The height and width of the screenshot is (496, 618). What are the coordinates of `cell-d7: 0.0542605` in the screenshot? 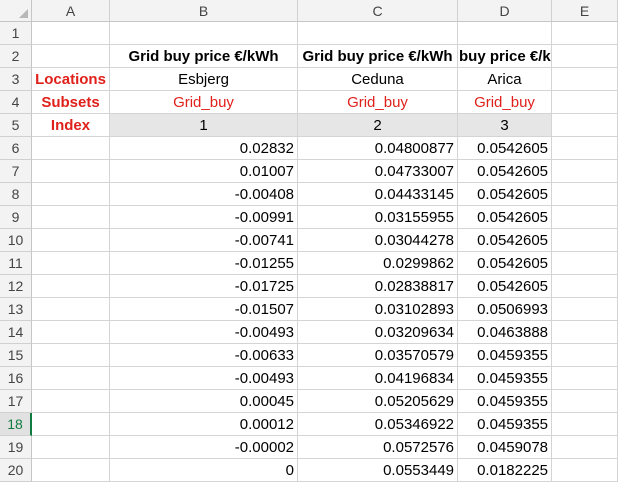 It's located at (505, 171).